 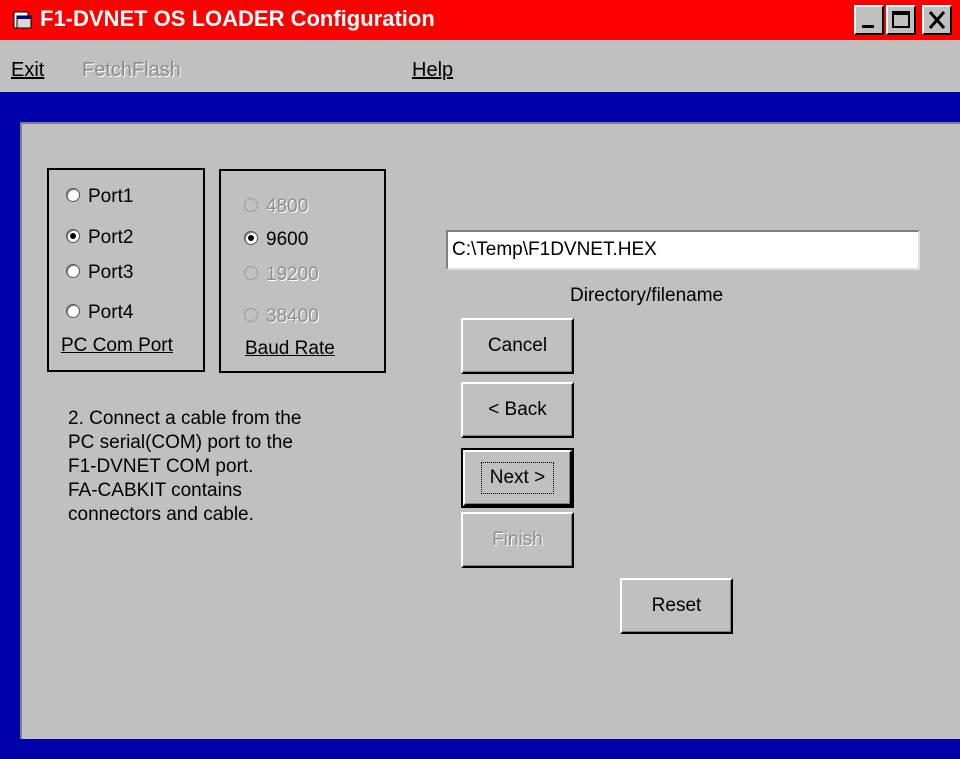 I want to click on close-icon, so click(x=937, y=20).